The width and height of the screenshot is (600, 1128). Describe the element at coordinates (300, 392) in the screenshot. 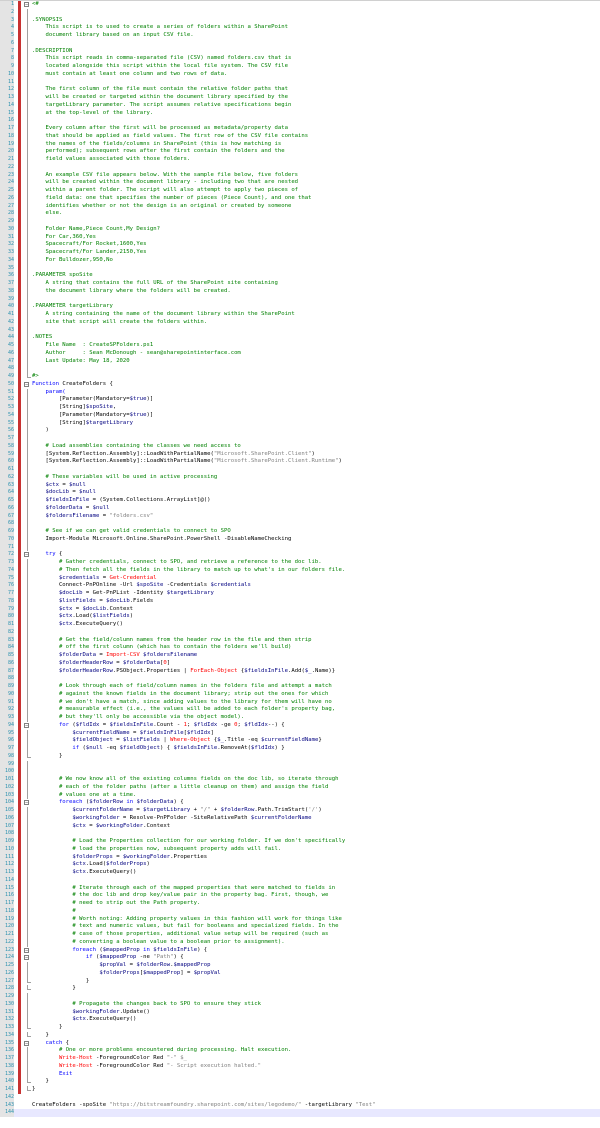

I see `code-line: 51 param(` at that location.